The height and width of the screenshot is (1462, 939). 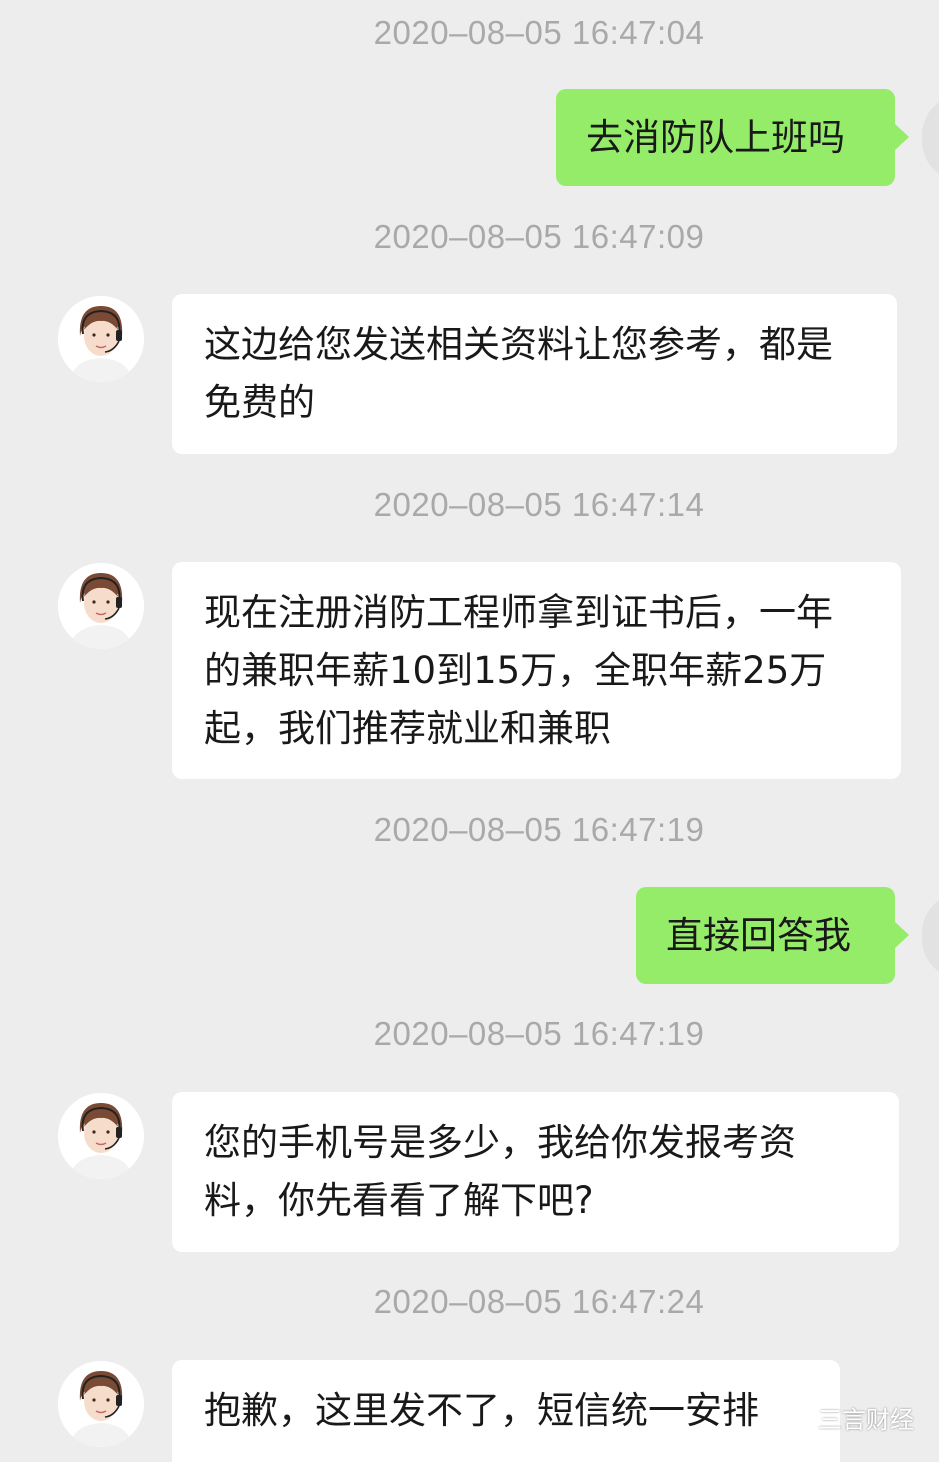 I want to click on message-bubble-outgoing: 直接回答我, so click(x=772, y=935).